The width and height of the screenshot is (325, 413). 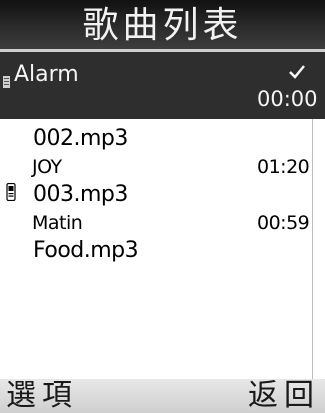 I want to click on song-artist: JOY, so click(x=47, y=167).